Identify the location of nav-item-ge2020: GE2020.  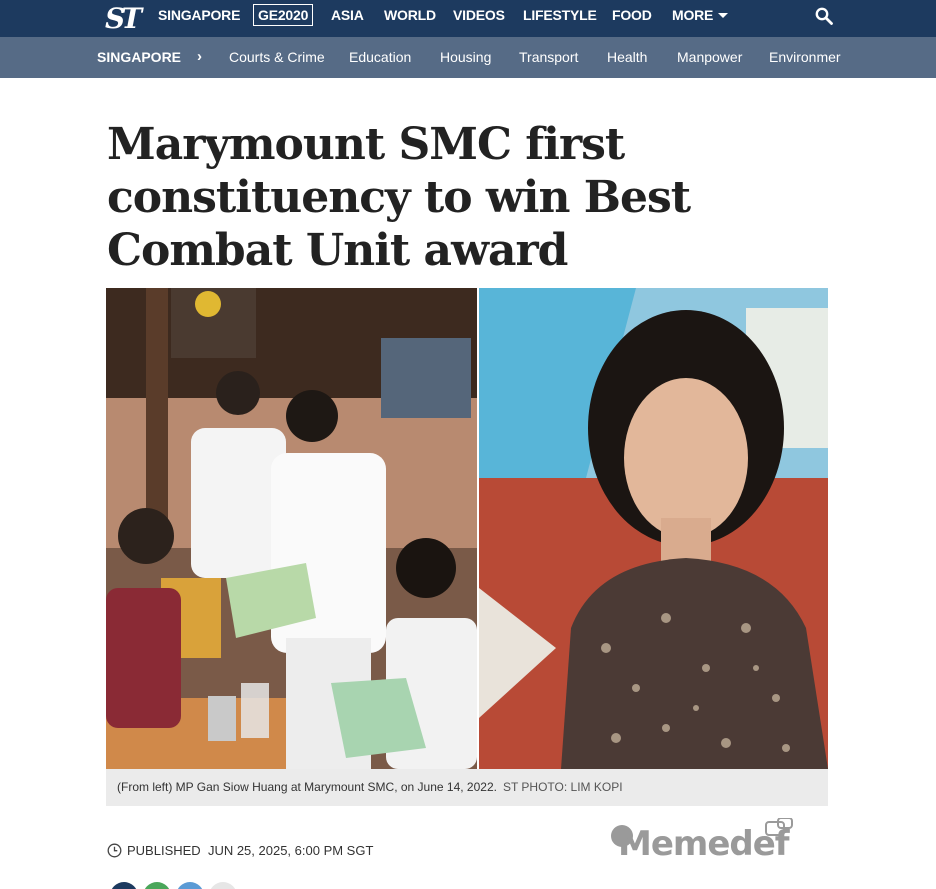
(283, 15).